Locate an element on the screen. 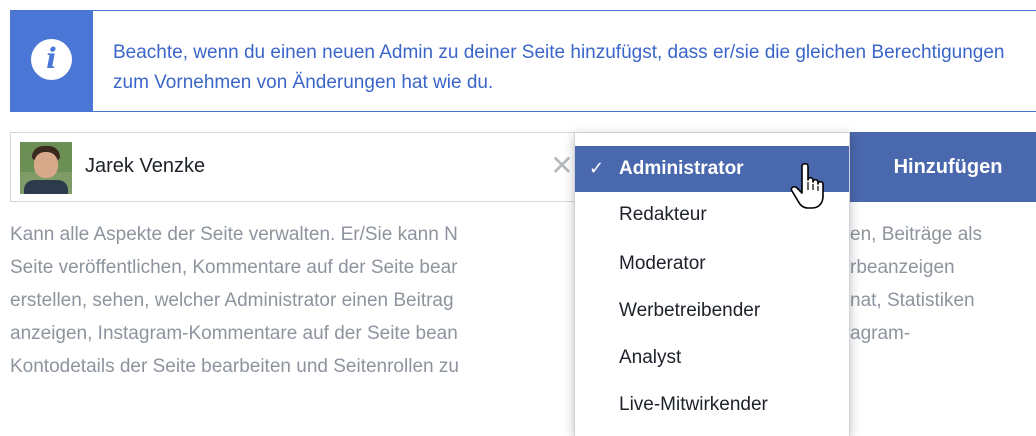 The image size is (1036, 436). description-line-right: rbeanzeigen is located at coordinates (902, 267).